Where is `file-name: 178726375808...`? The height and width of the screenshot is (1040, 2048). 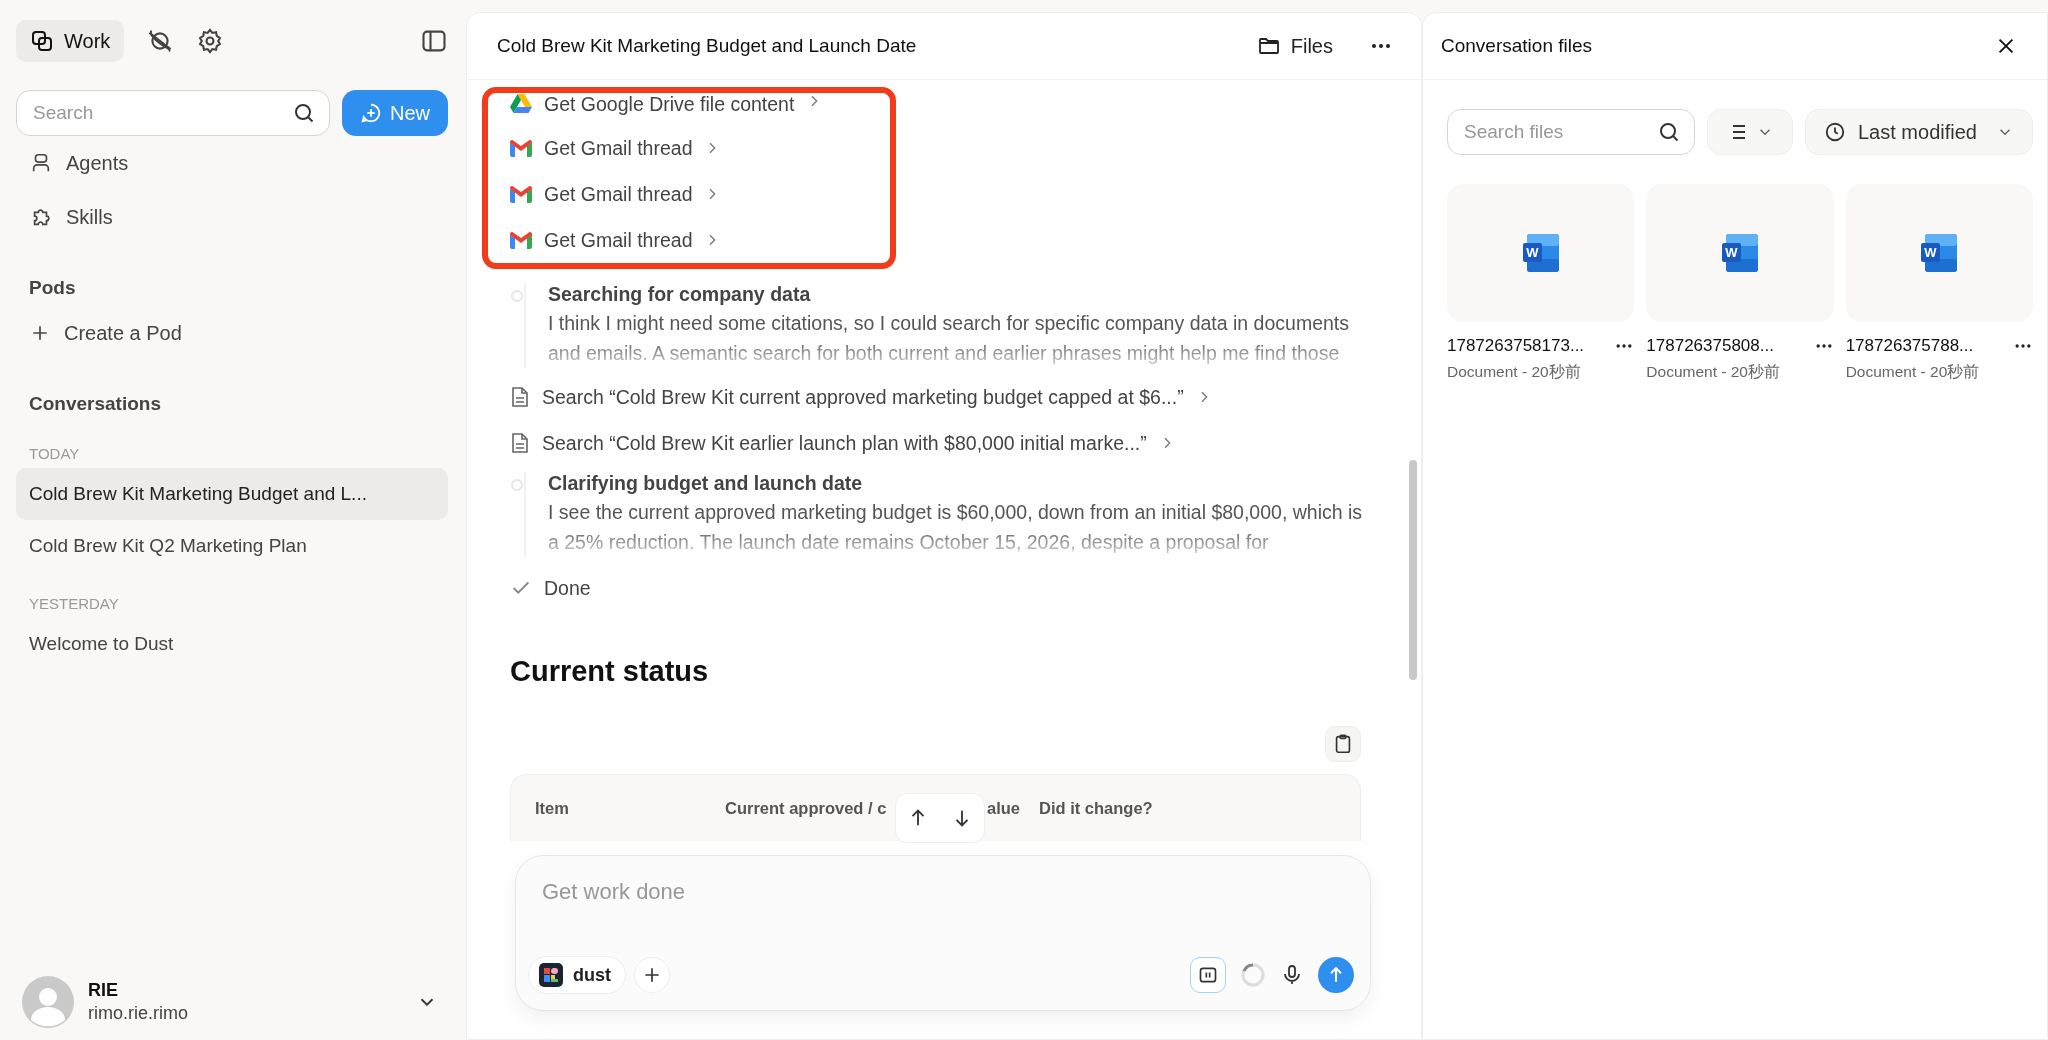
file-name: 178726375808... is located at coordinates (1710, 346).